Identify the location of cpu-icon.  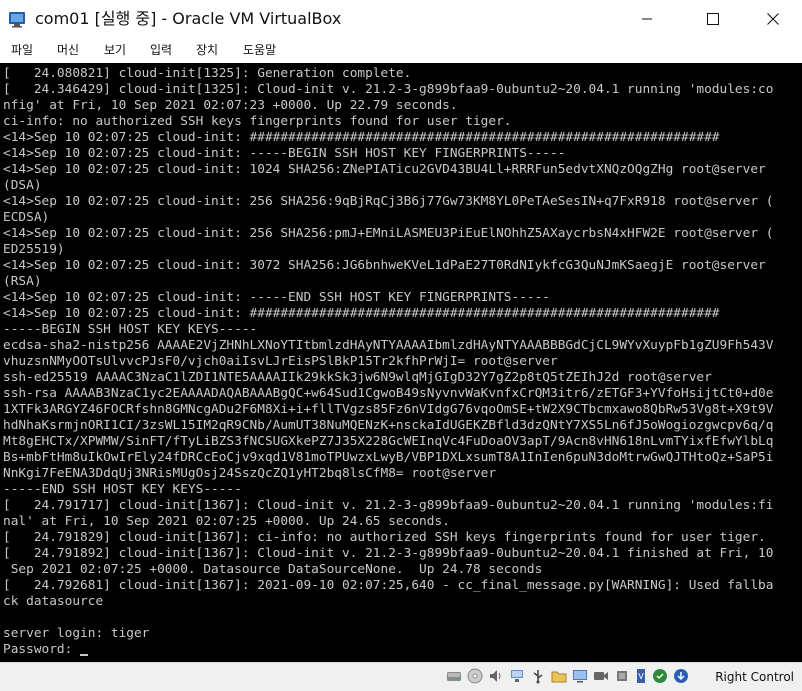
(622, 676).